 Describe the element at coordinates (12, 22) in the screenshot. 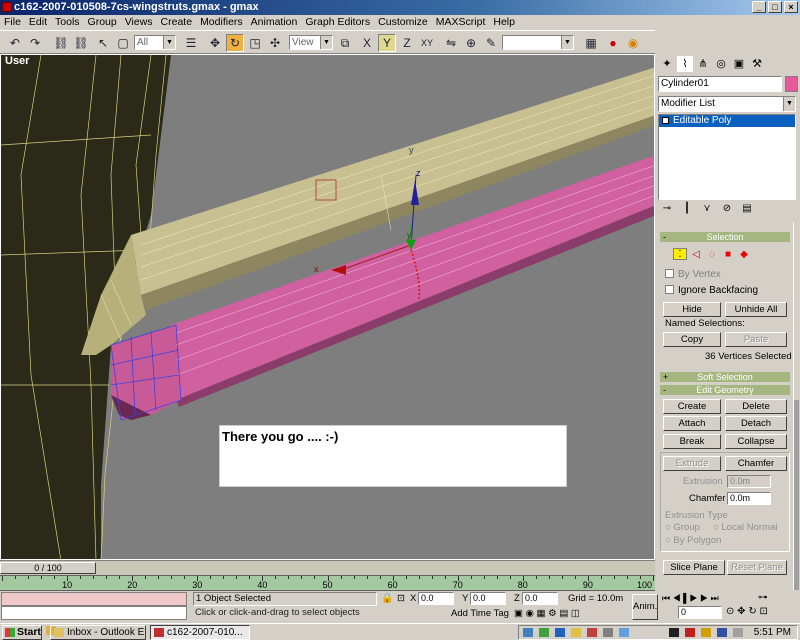

I see `menu-file: File` at that location.